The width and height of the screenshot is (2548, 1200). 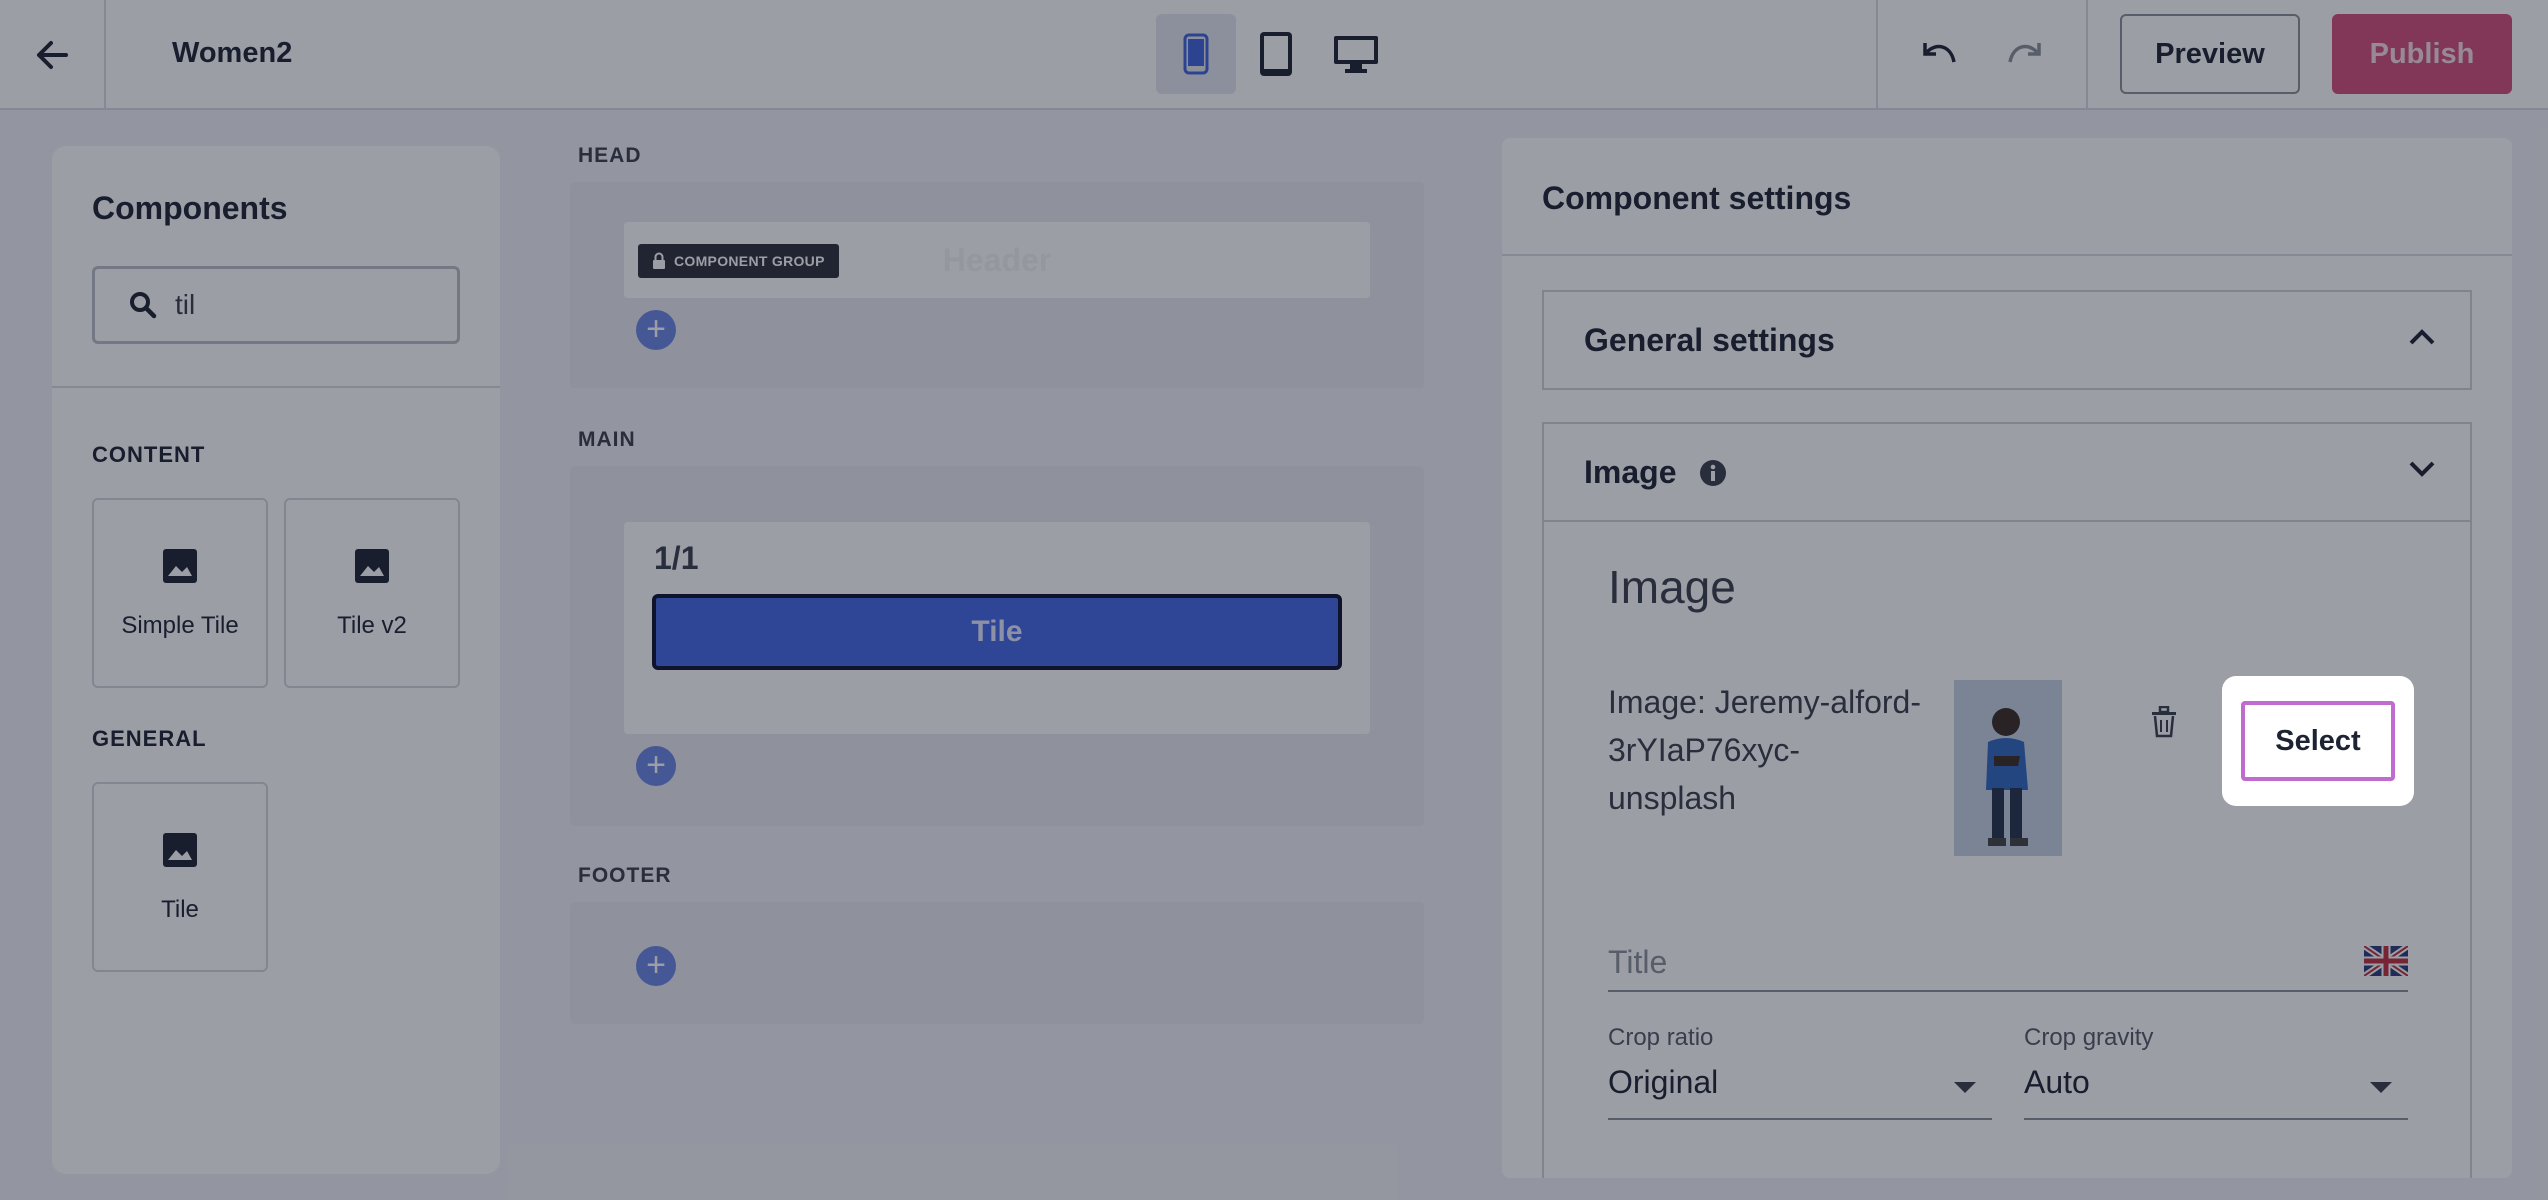 I want to click on page-title: Women2, so click(x=232, y=53).